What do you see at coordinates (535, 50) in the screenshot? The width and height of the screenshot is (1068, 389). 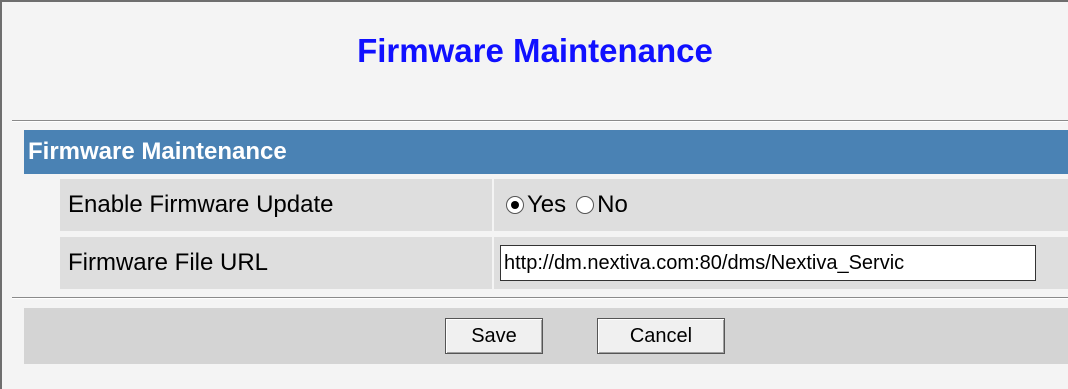 I see `page-title: Firmware Maintenance` at bounding box center [535, 50].